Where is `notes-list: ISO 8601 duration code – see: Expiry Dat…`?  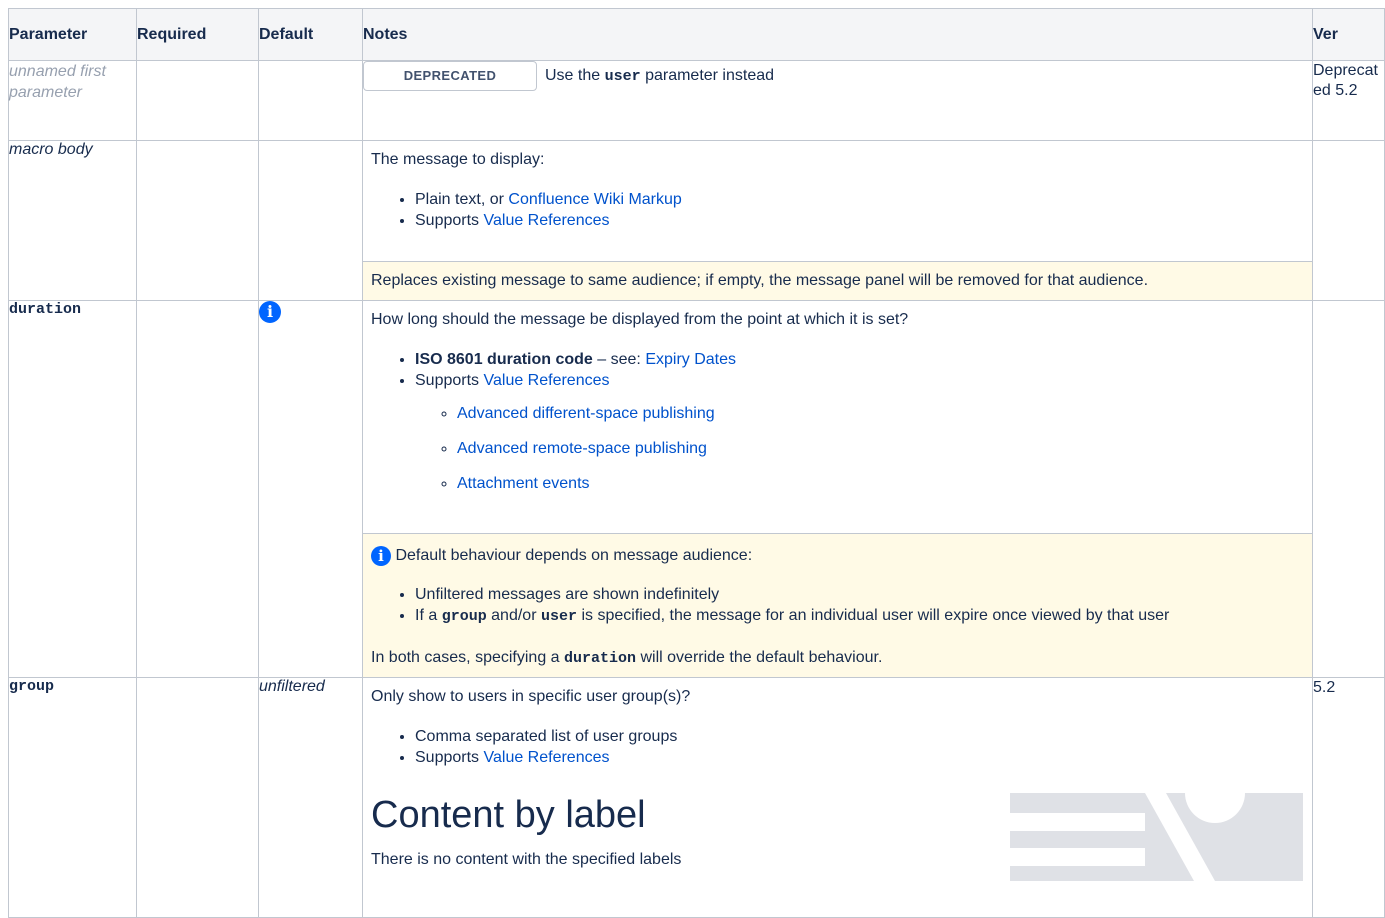
notes-list: ISO 8601 duration code – see: Expiry Dat… is located at coordinates (837, 421).